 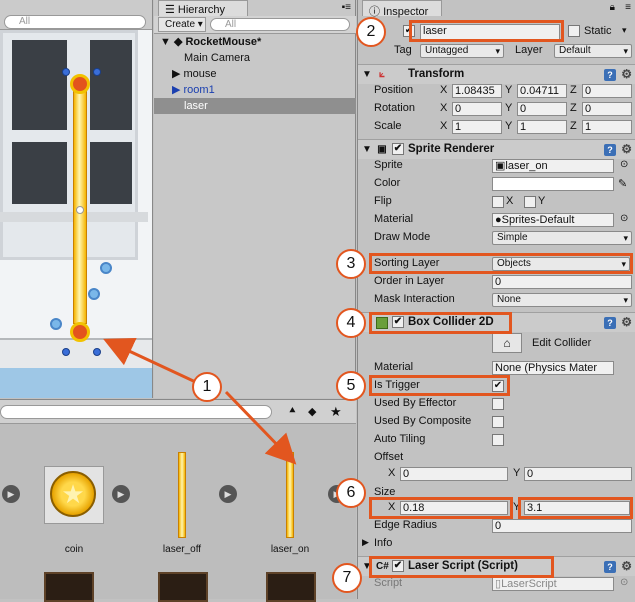 I want to click on offset-x-input: 0, so click(x=454, y=474).